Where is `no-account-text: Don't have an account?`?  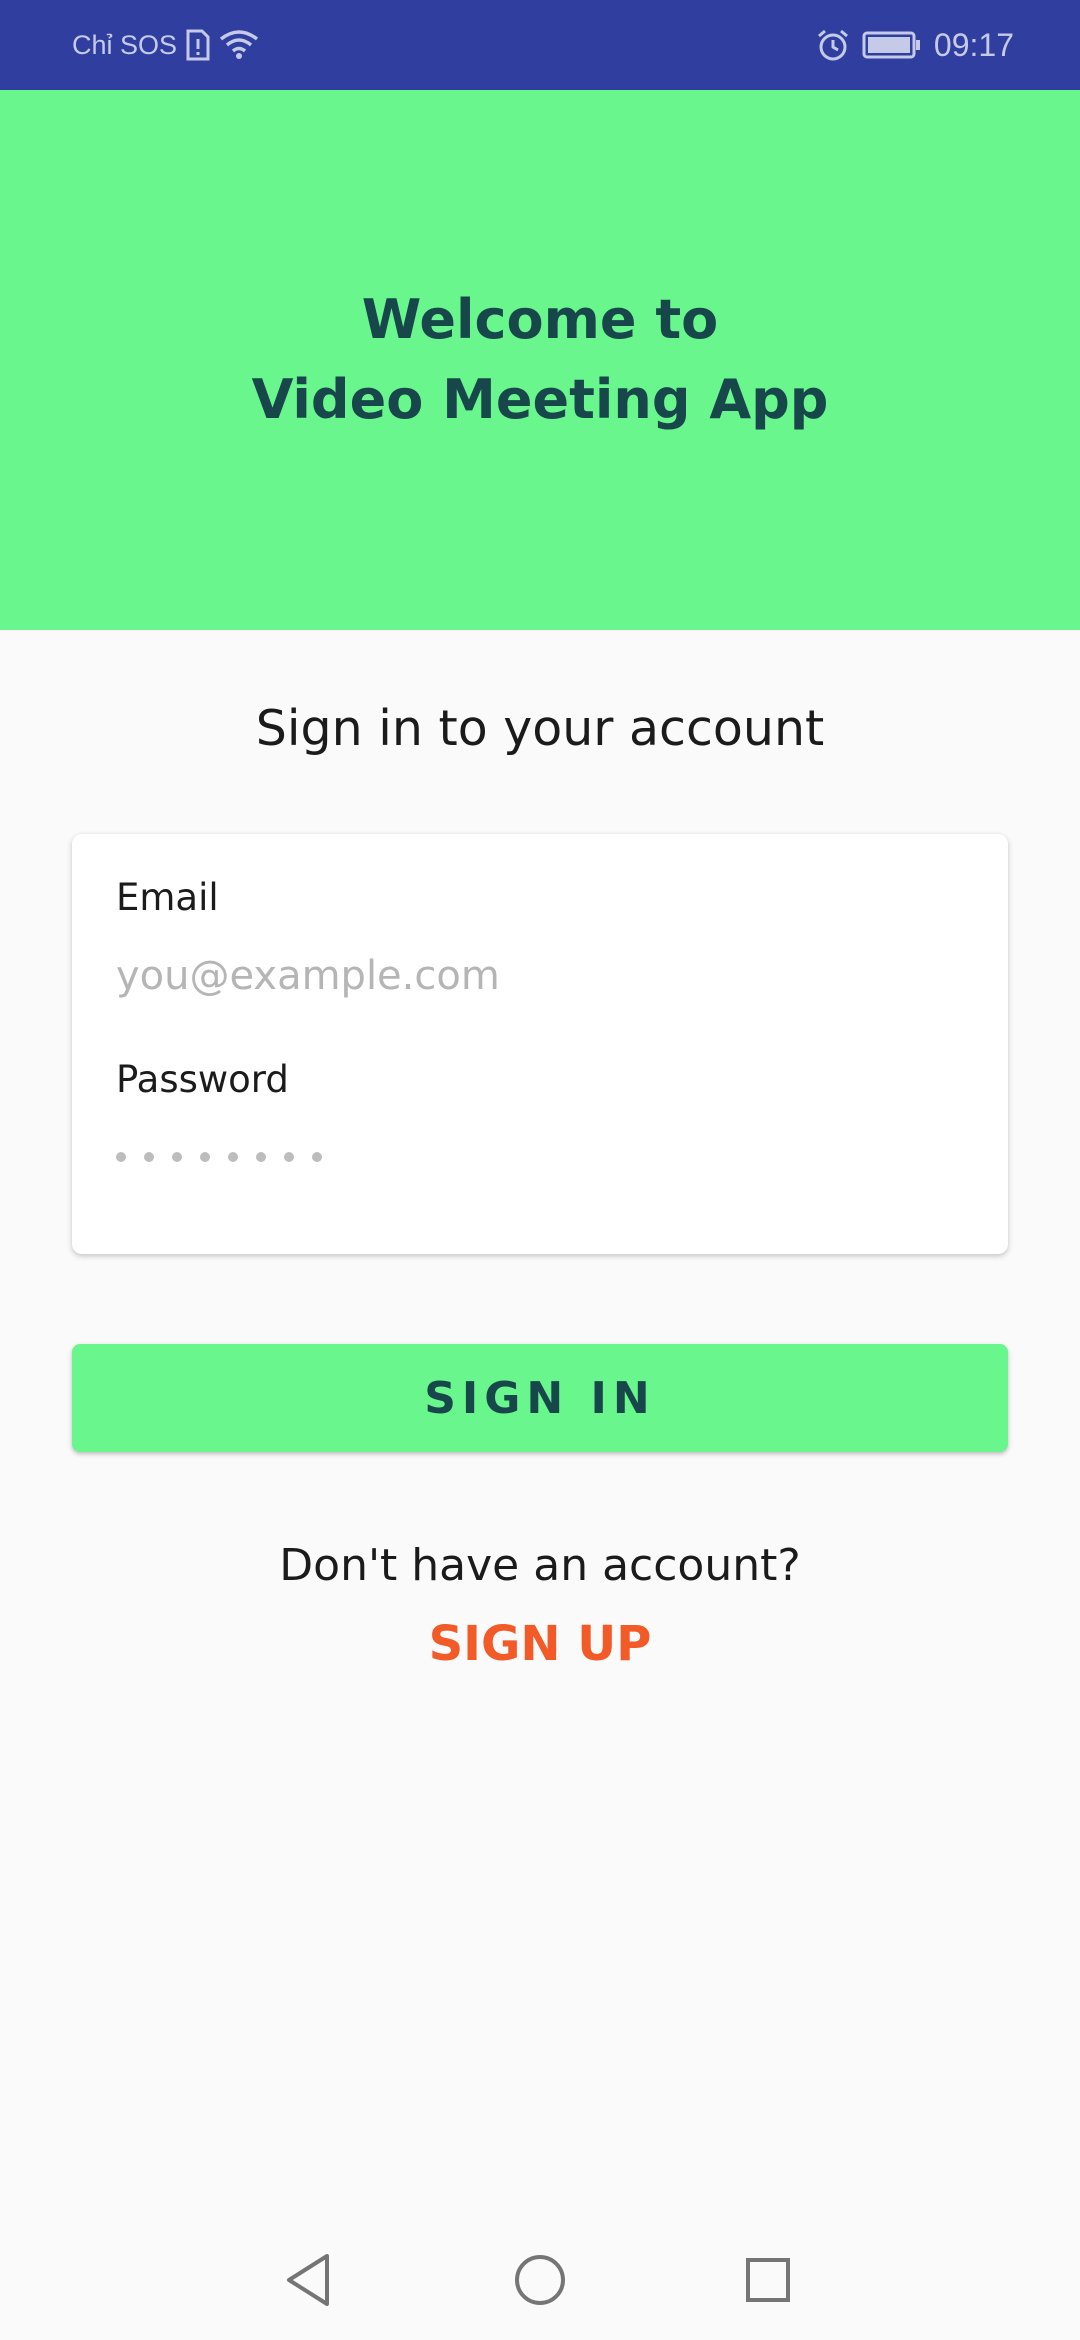
no-account-text: Don't have an account? is located at coordinates (540, 1565).